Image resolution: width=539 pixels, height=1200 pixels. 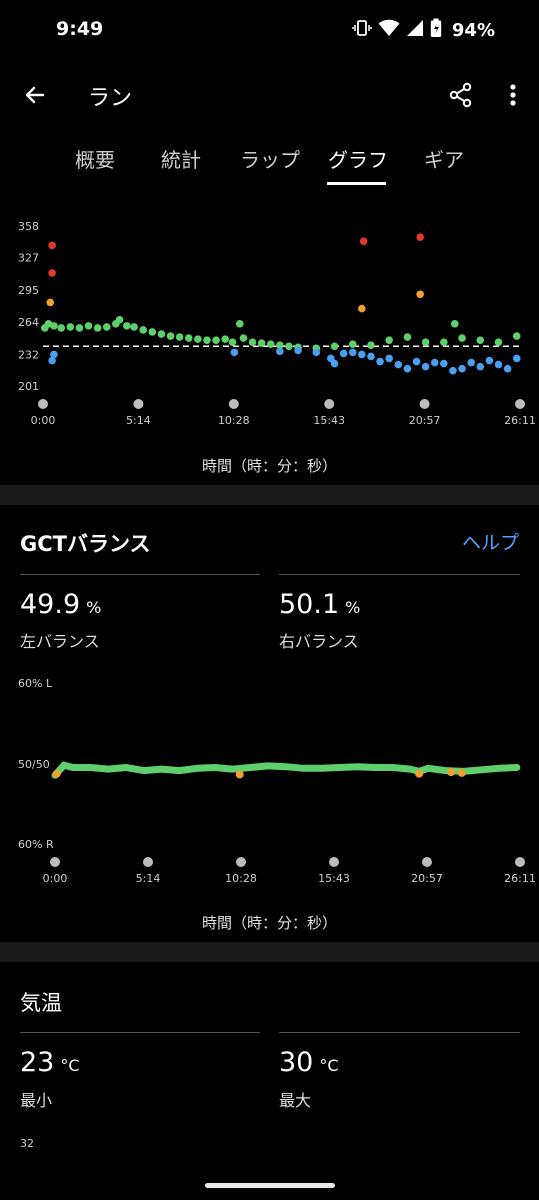 What do you see at coordinates (490, 541) in the screenshot?
I see `help-link: ヘルプ` at bounding box center [490, 541].